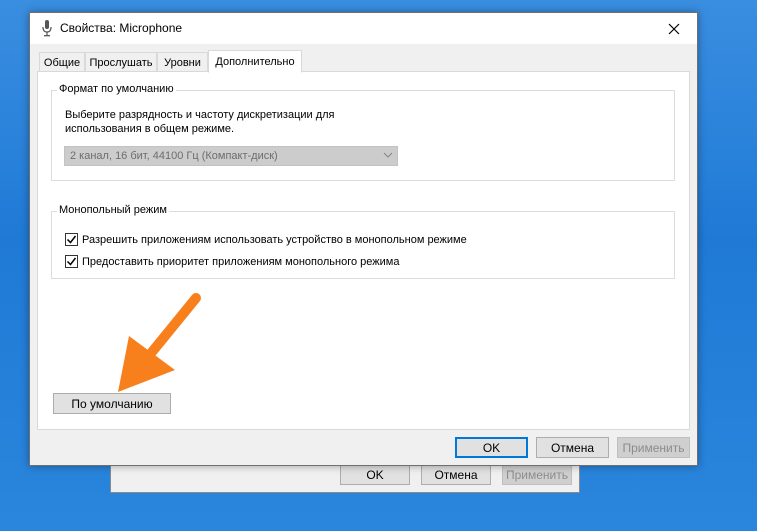 This screenshot has width=757, height=531. What do you see at coordinates (388, 156) in the screenshot?
I see `chevron-down-icon` at bounding box center [388, 156].